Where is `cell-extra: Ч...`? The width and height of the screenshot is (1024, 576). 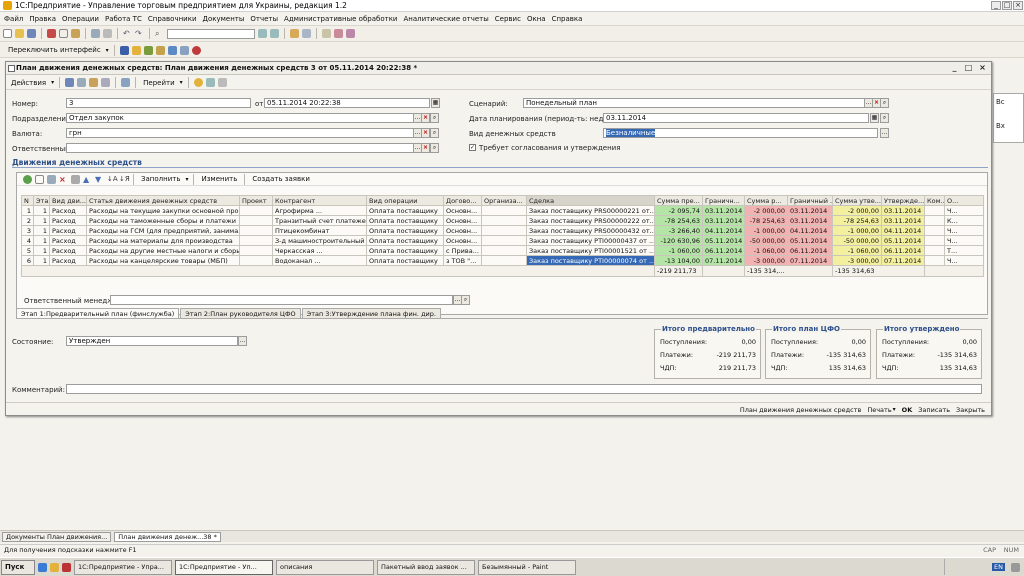
cell-extra: Ч... is located at coordinates (964, 240).